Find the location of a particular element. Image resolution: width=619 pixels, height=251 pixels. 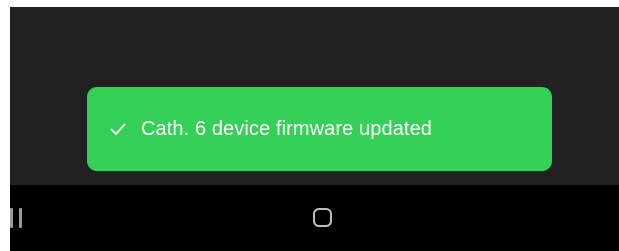

home-icon is located at coordinates (322, 217).